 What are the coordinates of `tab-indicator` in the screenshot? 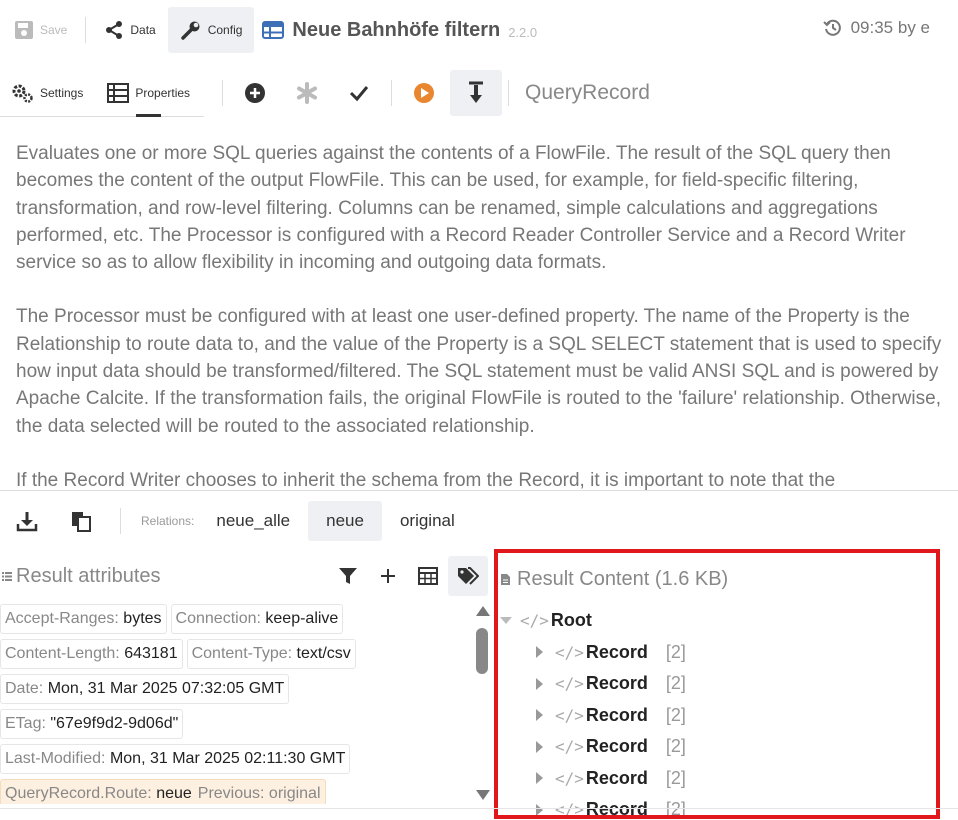 It's located at (148, 115).